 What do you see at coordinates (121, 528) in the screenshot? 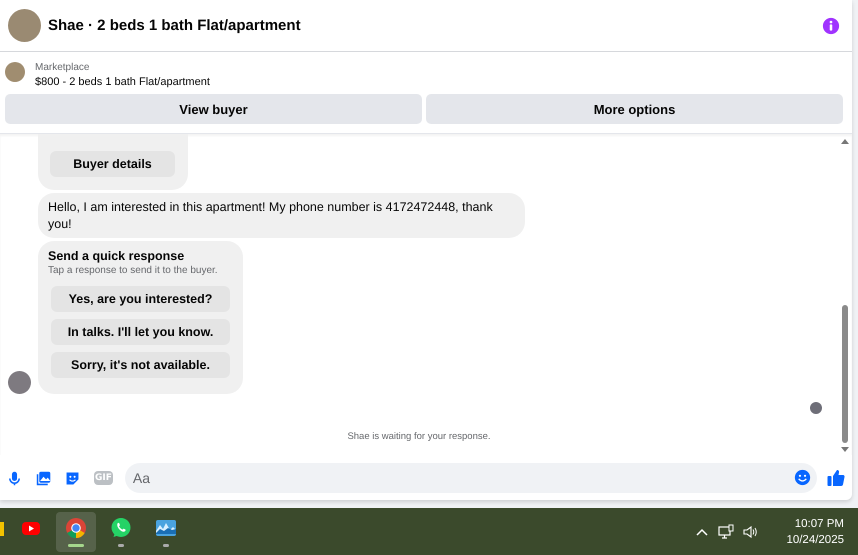
I see `chat-bubble-icon` at bounding box center [121, 528].